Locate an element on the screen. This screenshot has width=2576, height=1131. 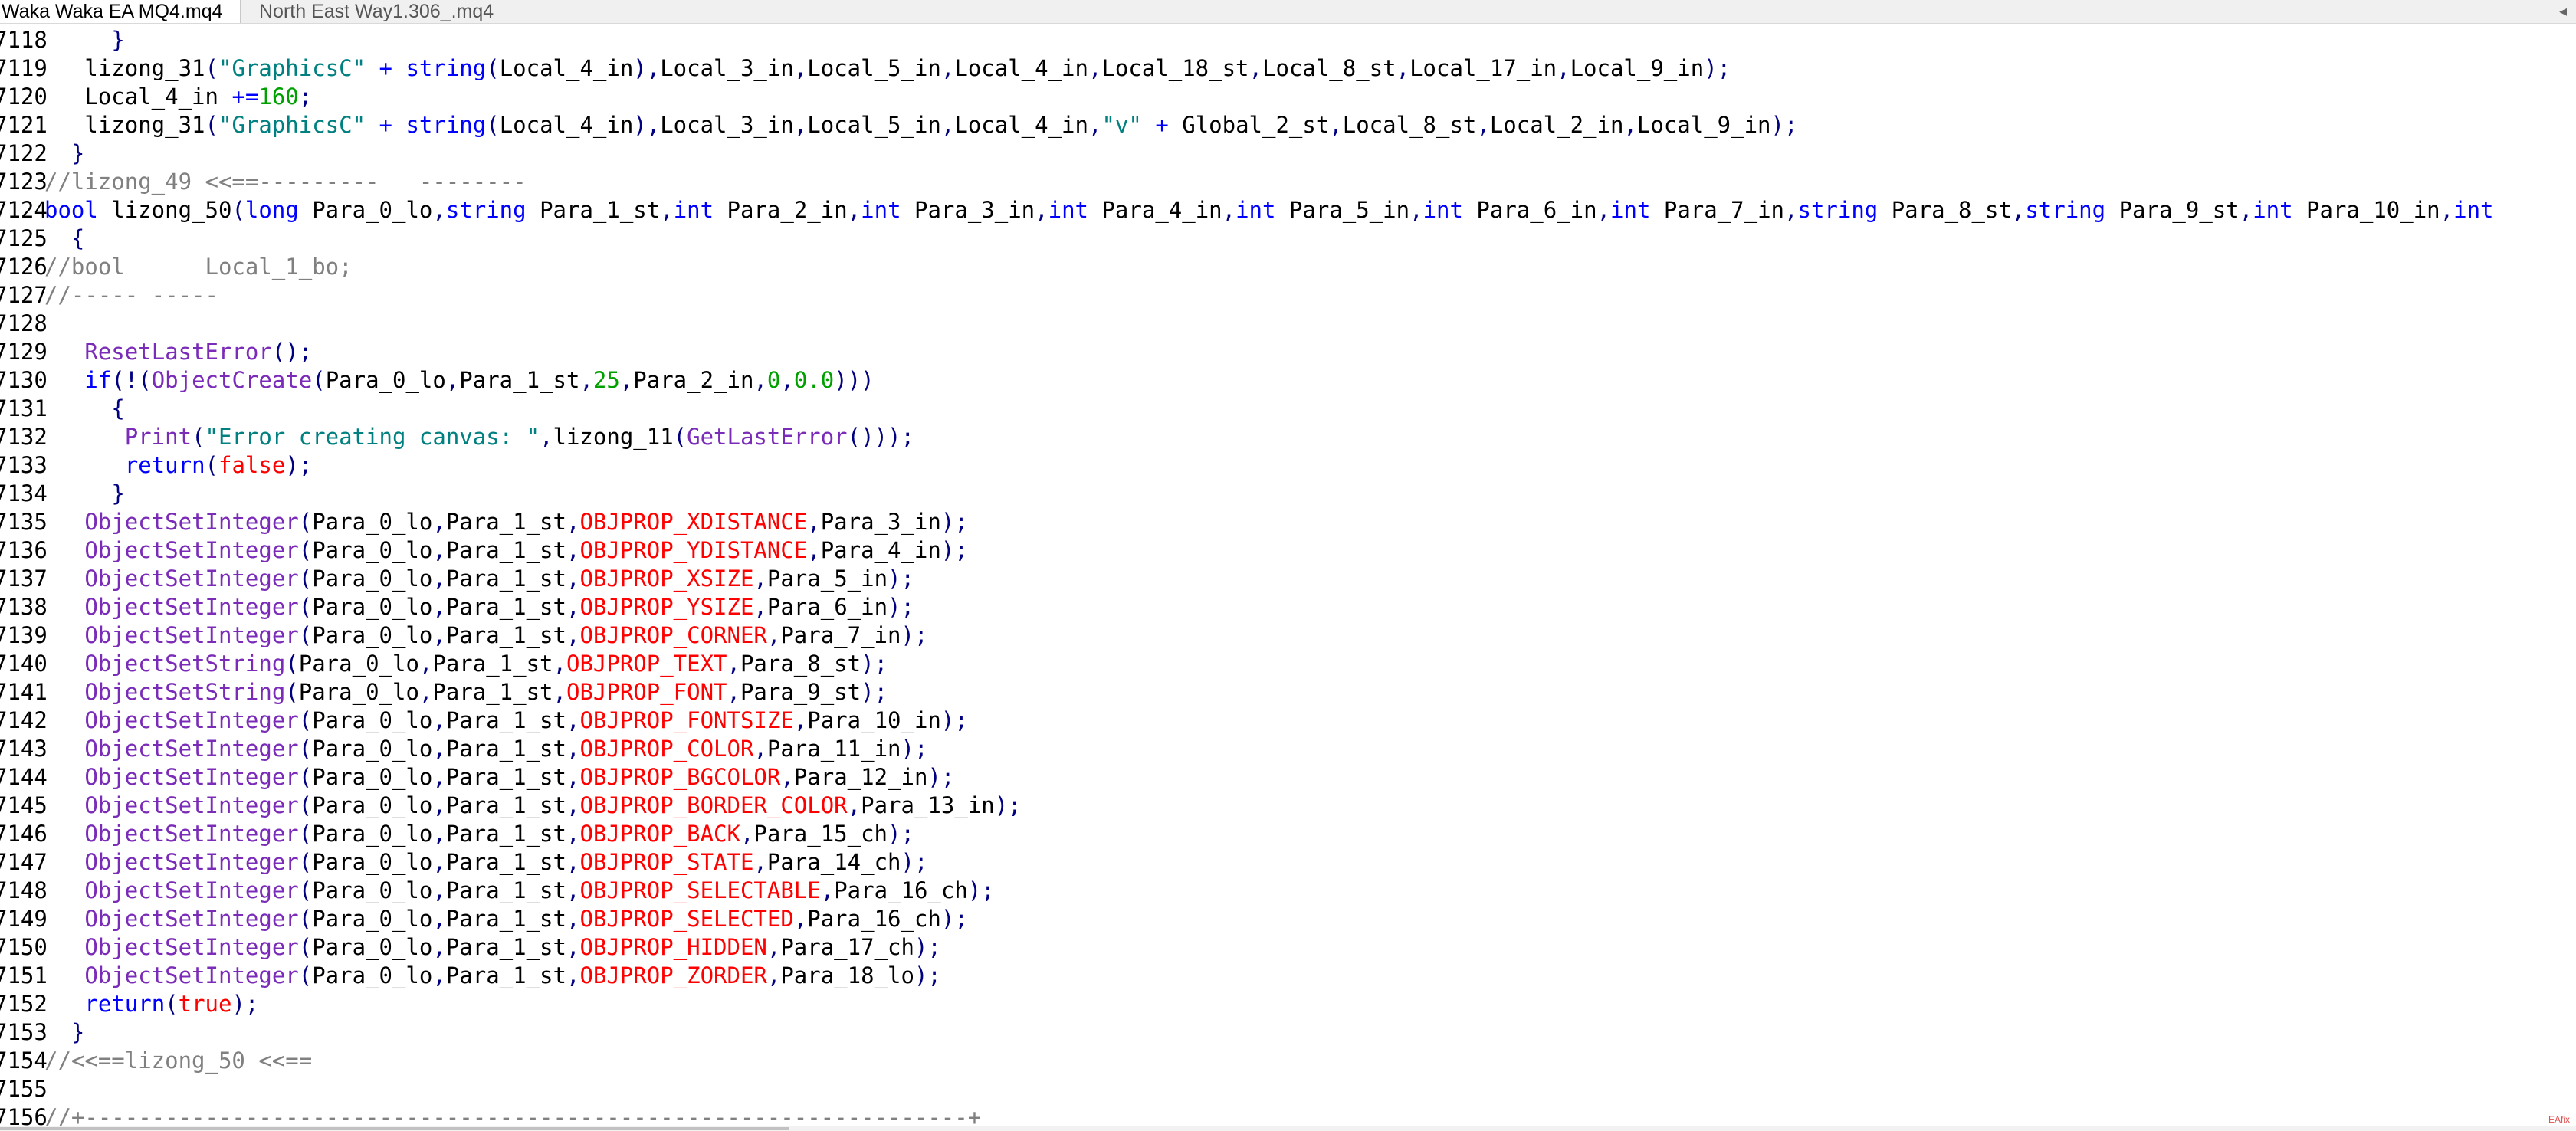
code-token: Para_17_ch is located at coordinates (847, 947).